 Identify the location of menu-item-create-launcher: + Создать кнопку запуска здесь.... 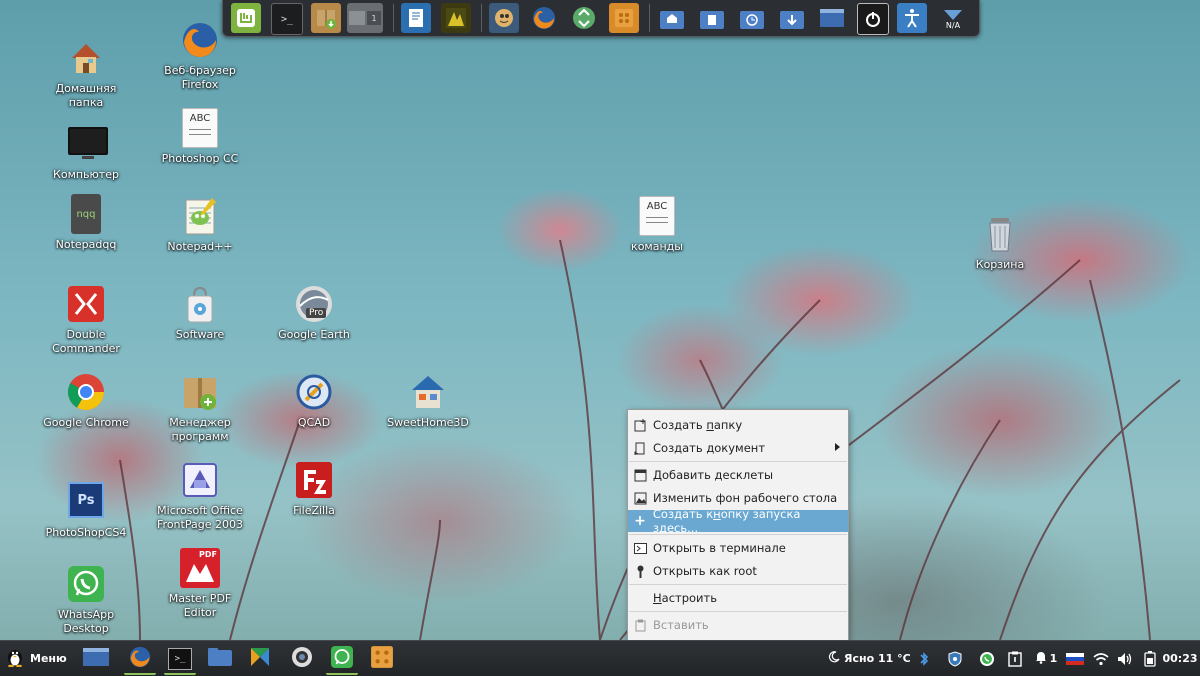
(738, 521).